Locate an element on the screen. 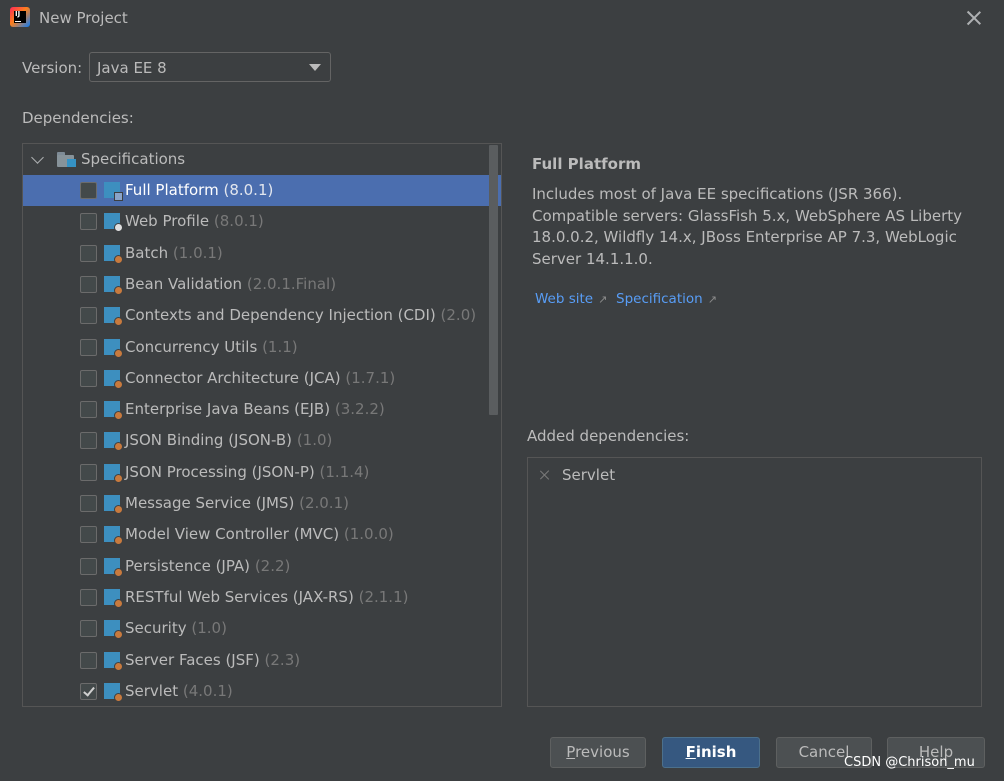 Image resolution: width=1004 pixels, height=781 pixels. tree-item-label: Security (1.0) is located at coordinates (176, 628).